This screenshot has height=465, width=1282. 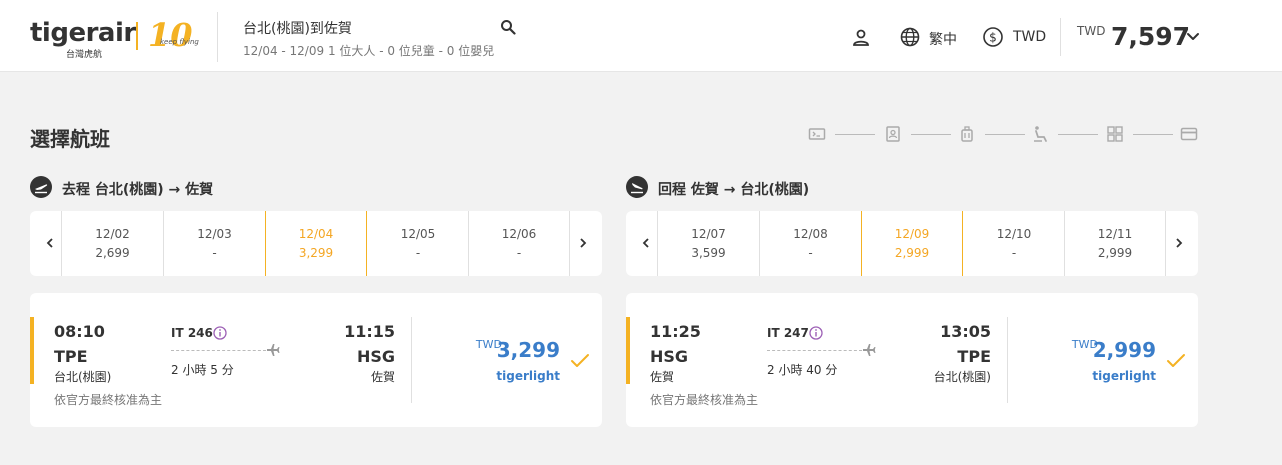 I want to click on fare-amount: 2,999, so click(x=1124, y=350).